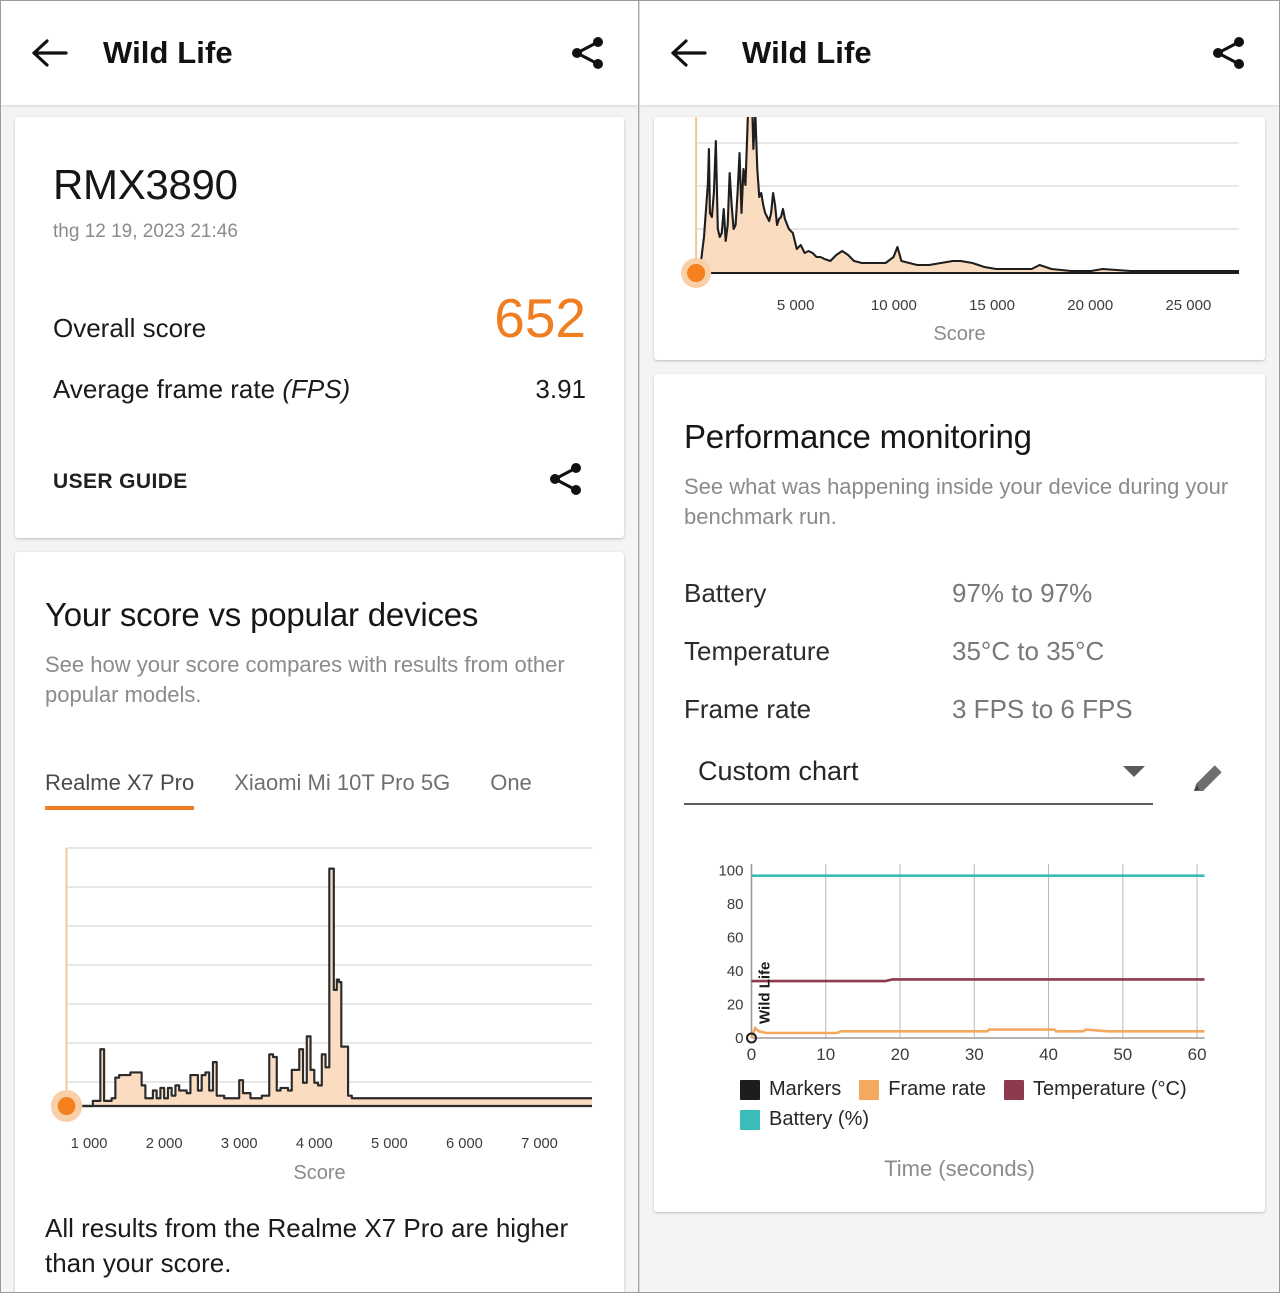  I want to click on device-distribution-svg, so click(321, 985).